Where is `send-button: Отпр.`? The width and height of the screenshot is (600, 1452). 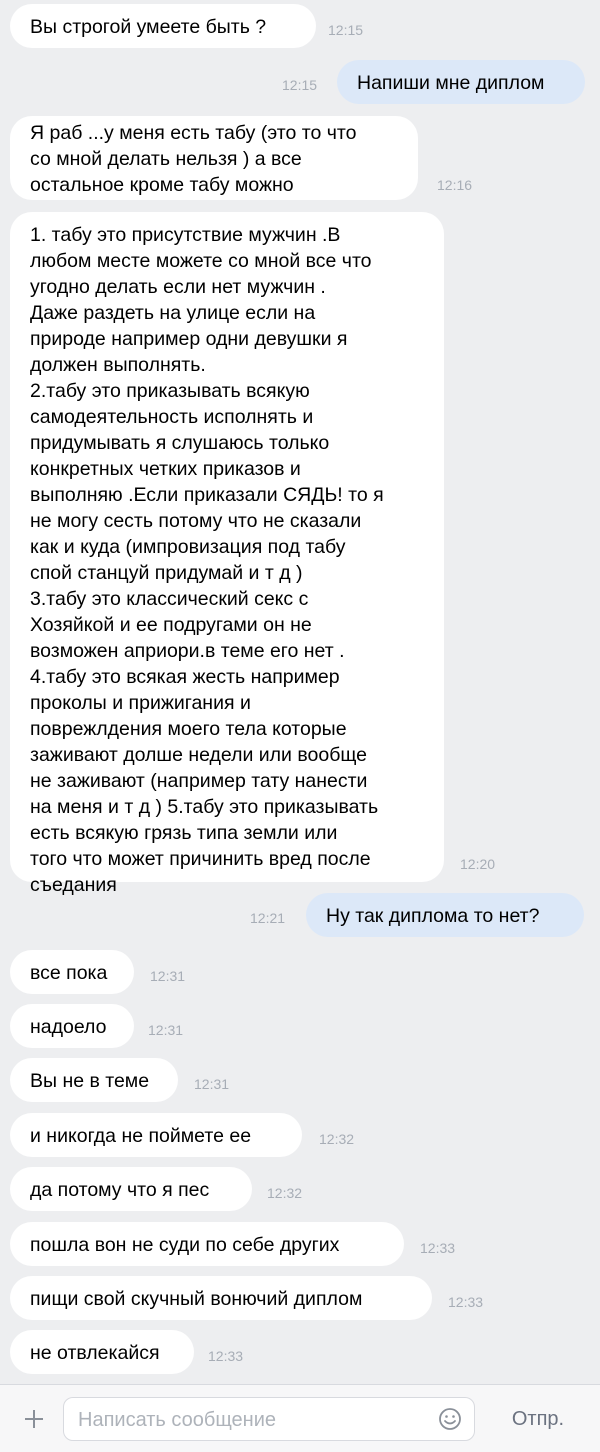 send-button: Отпр. is located at coordinates (538, 1419).